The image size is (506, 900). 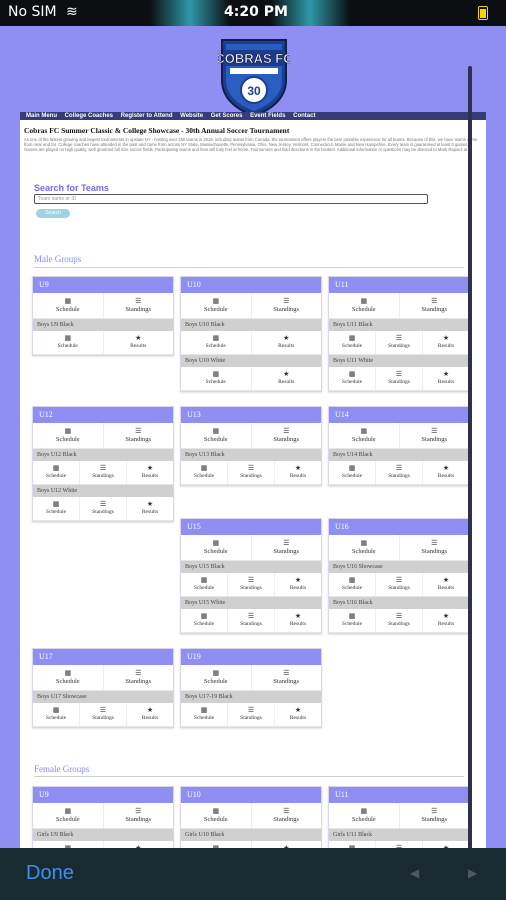 I want to click on done-button: Done, so click(x=50, y=873).